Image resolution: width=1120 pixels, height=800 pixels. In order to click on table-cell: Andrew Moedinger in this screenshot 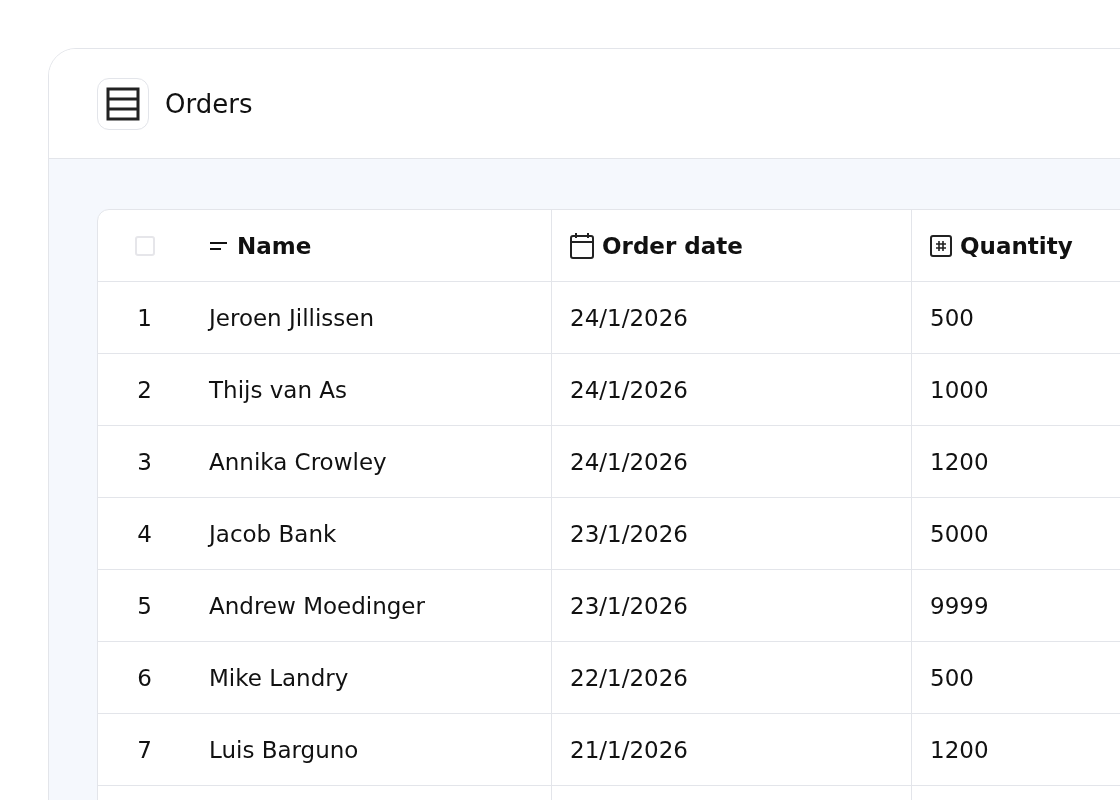, I will do `click(317, 605)`.